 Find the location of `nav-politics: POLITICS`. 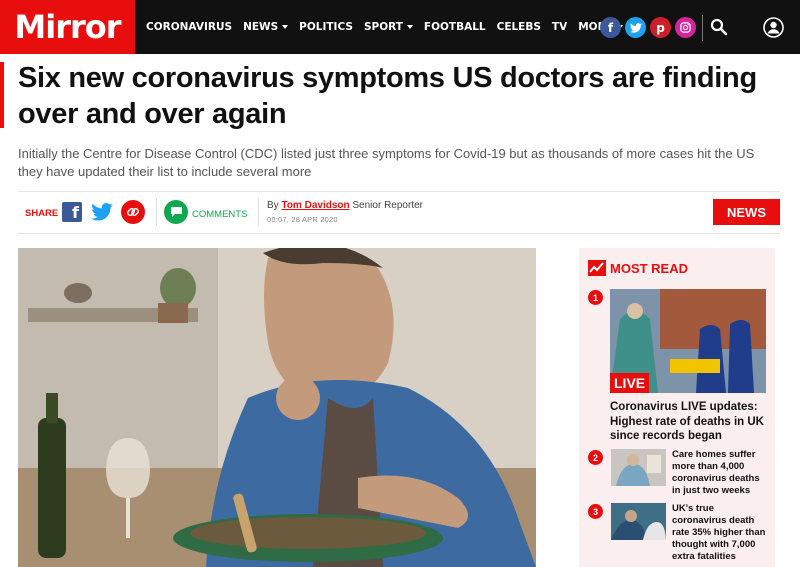

nav-politics: POLITICS is located at coordinates (326, 27).